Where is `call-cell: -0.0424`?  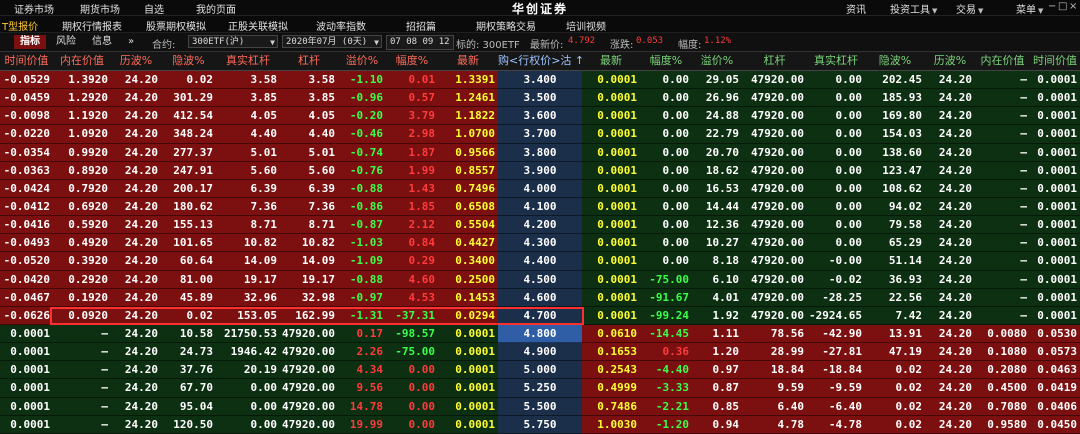 call-cell: -0.0424 is located at coordinates (26, 188).